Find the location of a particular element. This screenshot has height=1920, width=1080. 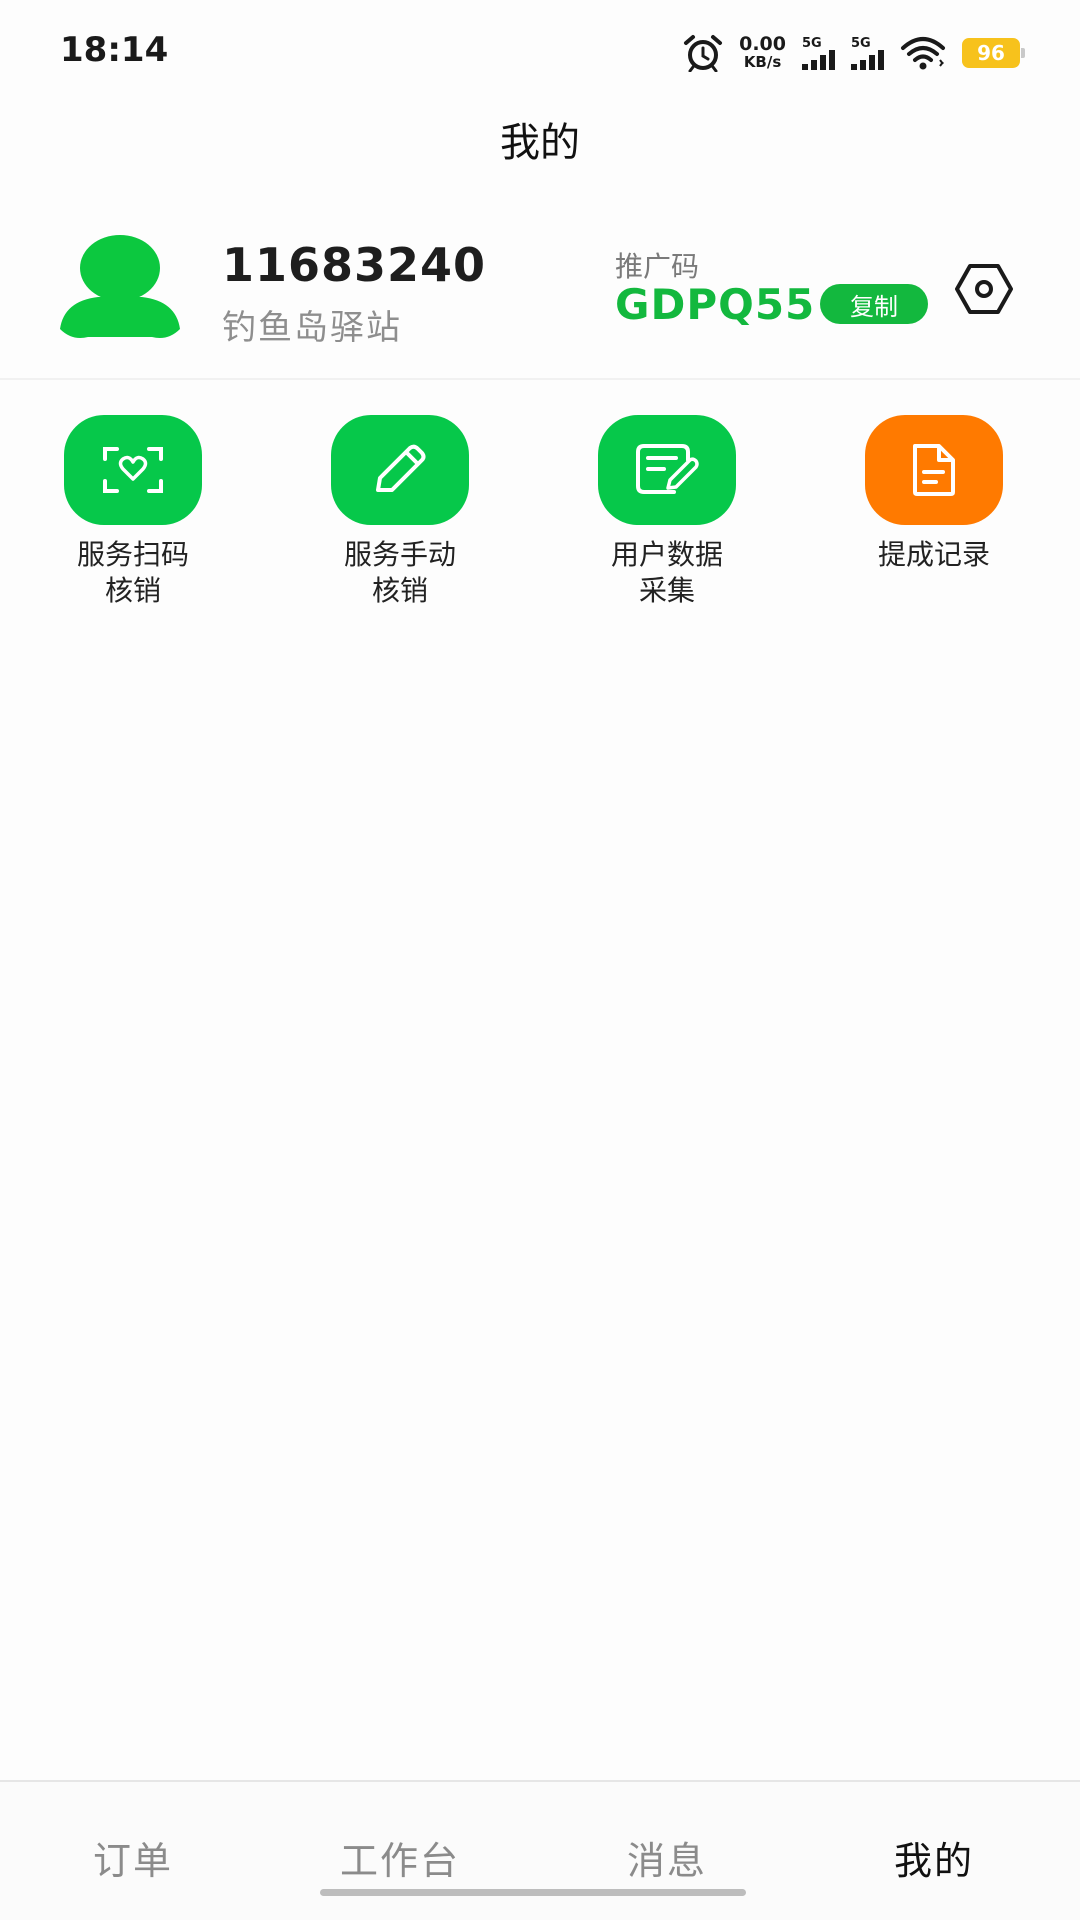

action-commission-records: 提成记录 is located at coordinates (934, 494).